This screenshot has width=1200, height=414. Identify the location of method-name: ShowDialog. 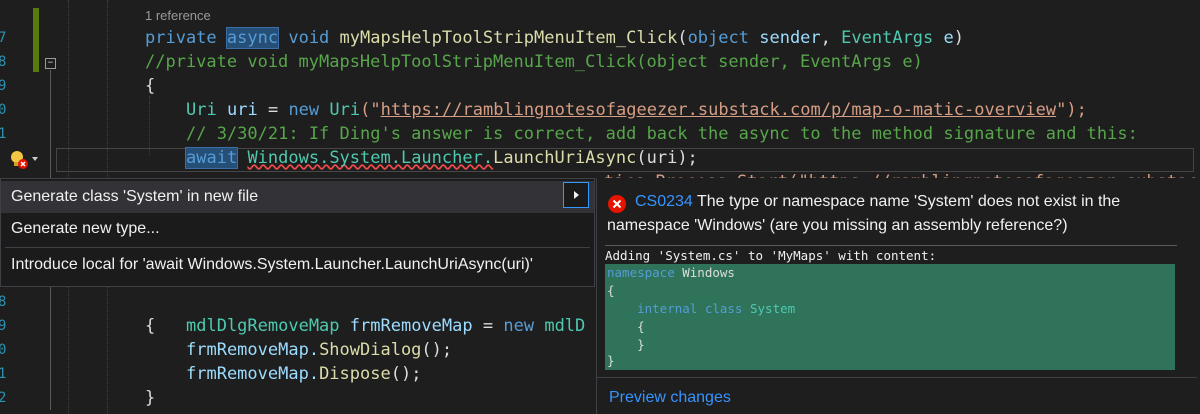
(370, 350).